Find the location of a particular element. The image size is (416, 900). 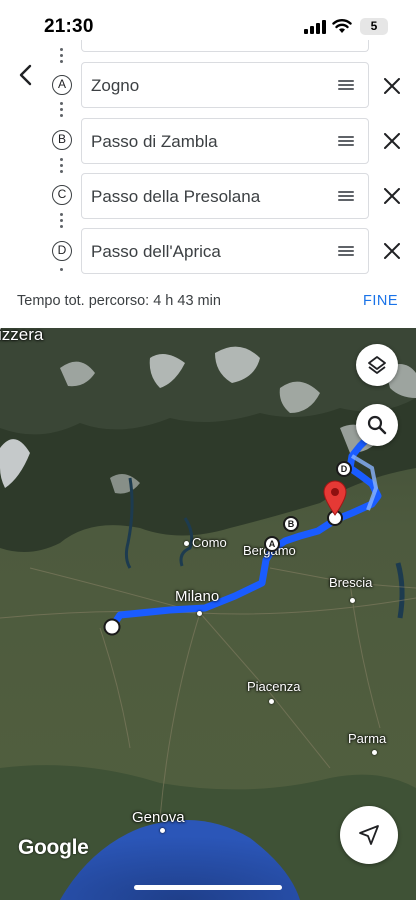

remove-stop-a-button is located at coordinates (392, 86).